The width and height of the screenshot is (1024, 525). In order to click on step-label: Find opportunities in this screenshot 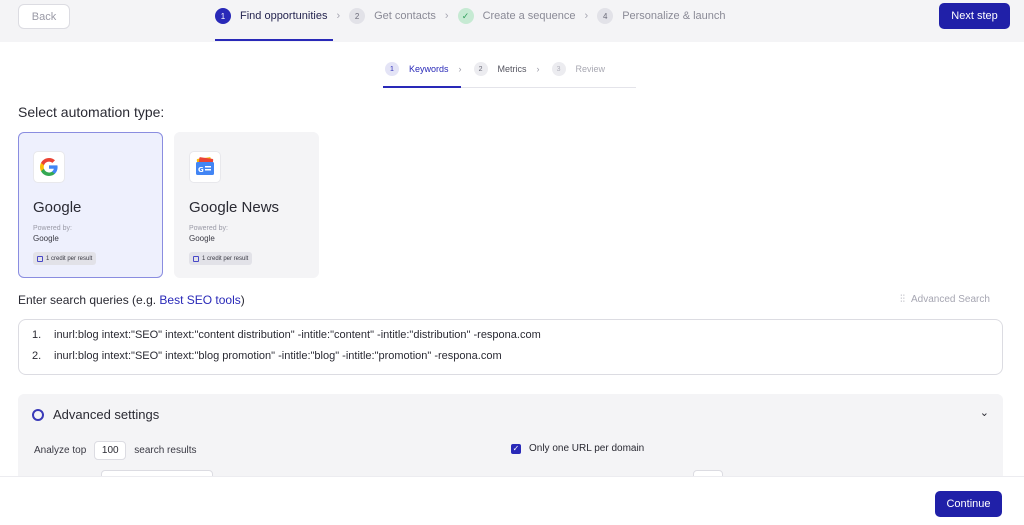, I will do `click(284, 16)`.